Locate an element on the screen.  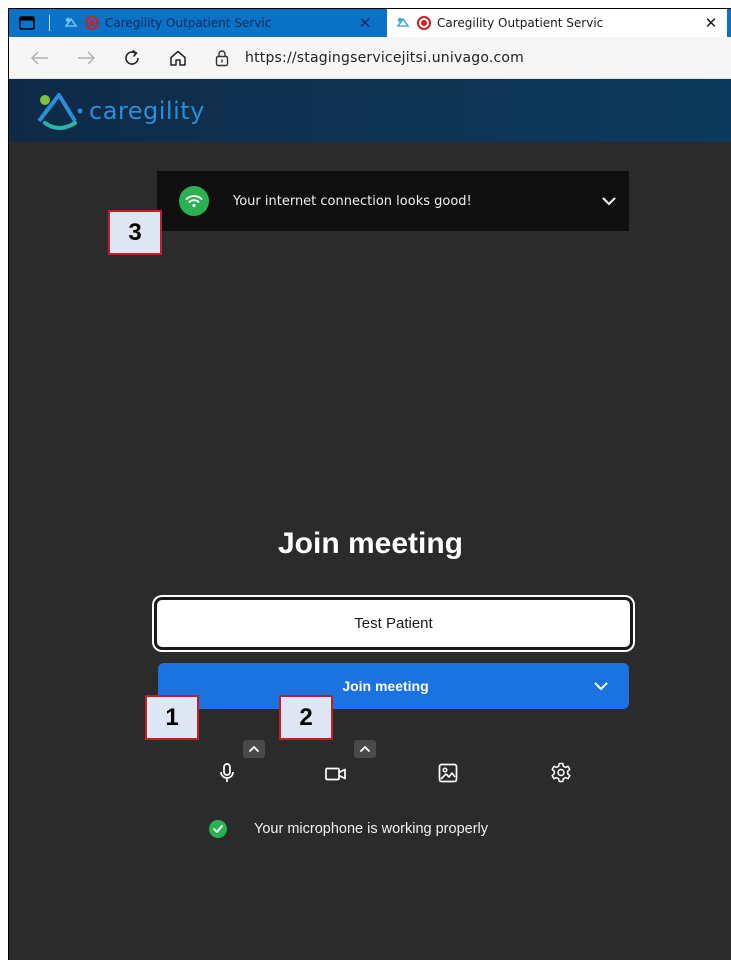
back-icon is located at coordinates (39, 57).